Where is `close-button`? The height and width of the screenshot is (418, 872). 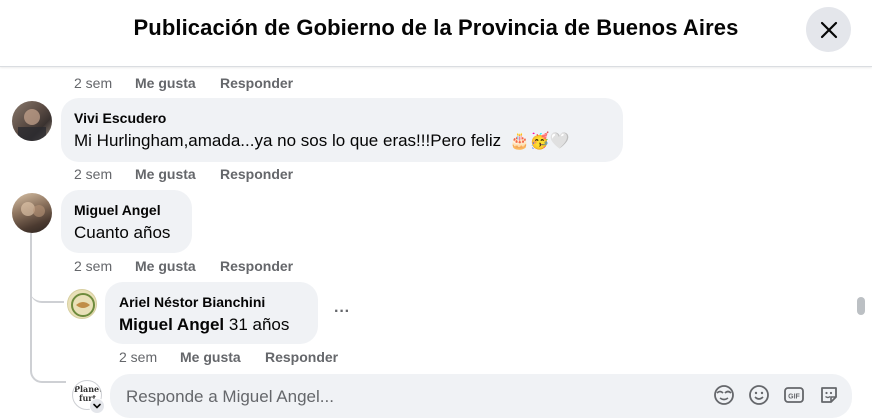 close-button is located at coordinates (828, 29).